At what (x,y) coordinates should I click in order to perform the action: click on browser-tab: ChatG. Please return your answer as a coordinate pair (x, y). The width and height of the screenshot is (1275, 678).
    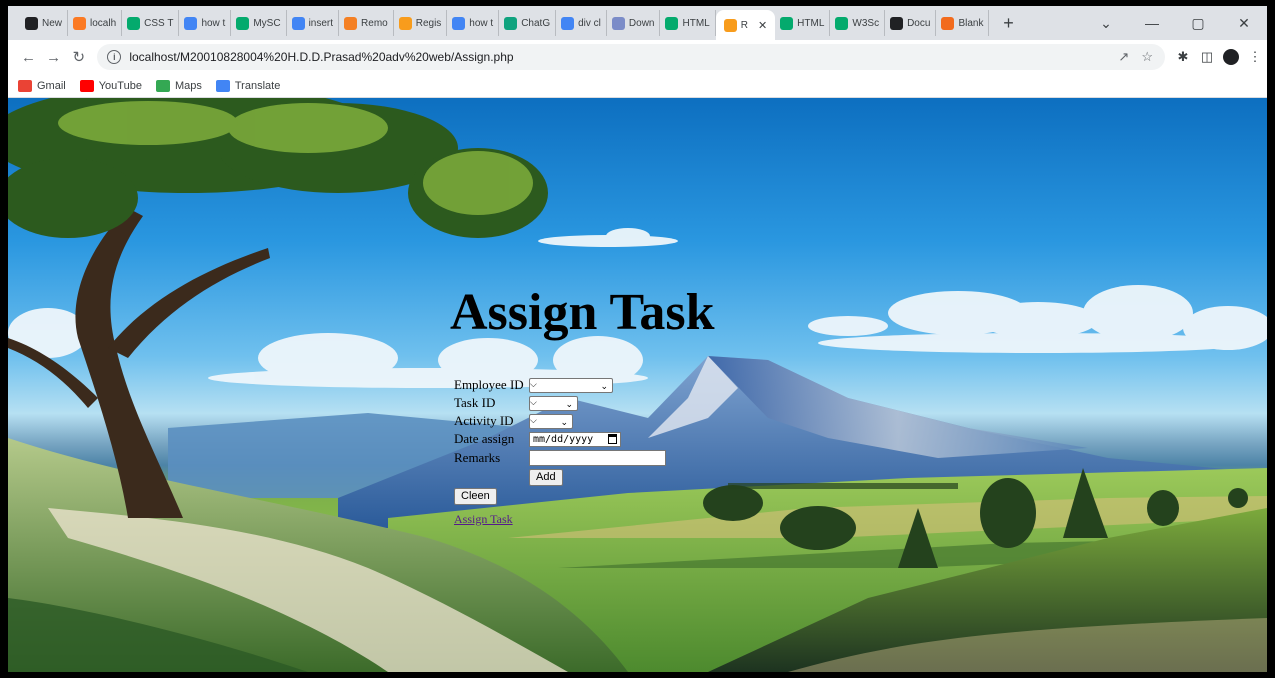
    Looking at the image, I should click on (528, 23).